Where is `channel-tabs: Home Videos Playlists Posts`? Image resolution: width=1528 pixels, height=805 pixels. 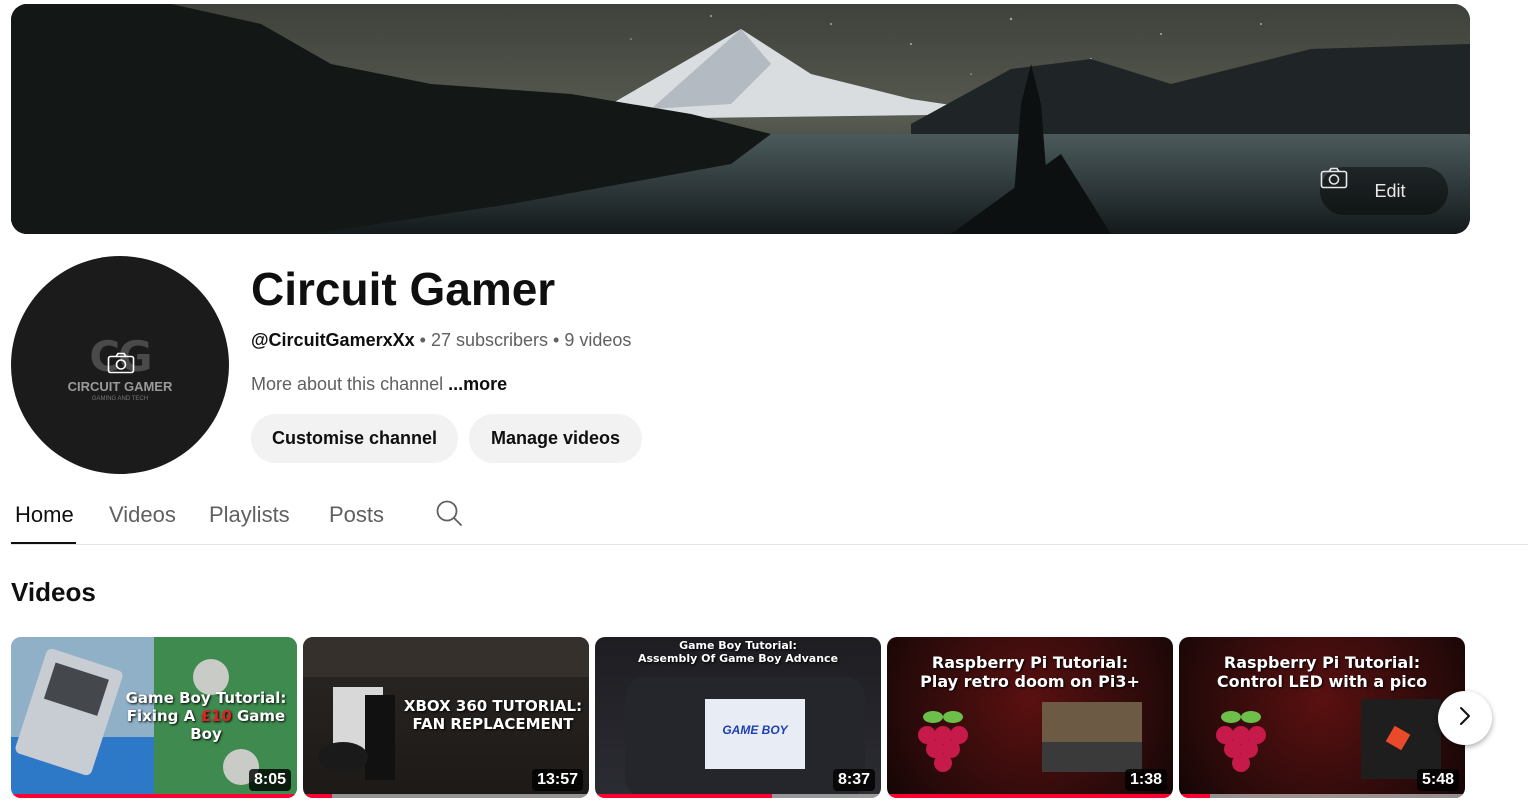
channel-tabs: Home Videos Playlists Posts is located at coordinates (769, 520).